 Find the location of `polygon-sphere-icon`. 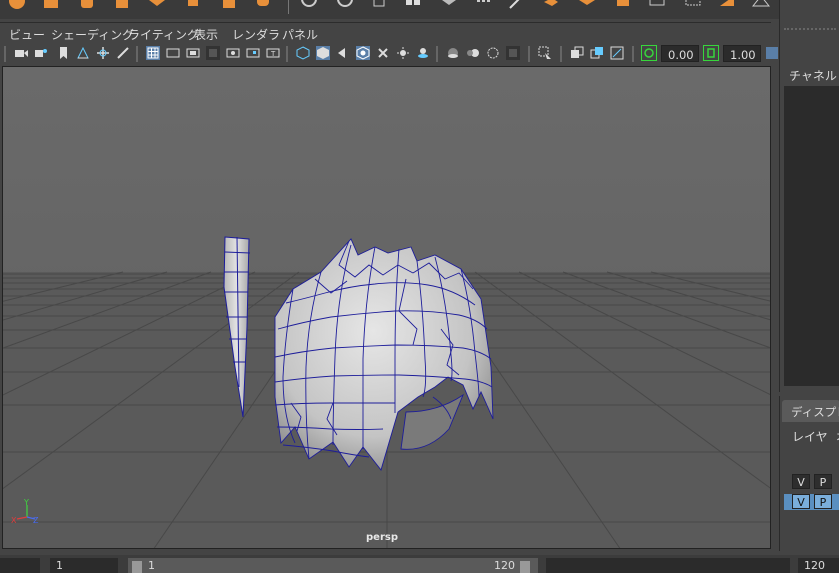

polygon-sphere-icon is located at coordinates (17, 5).